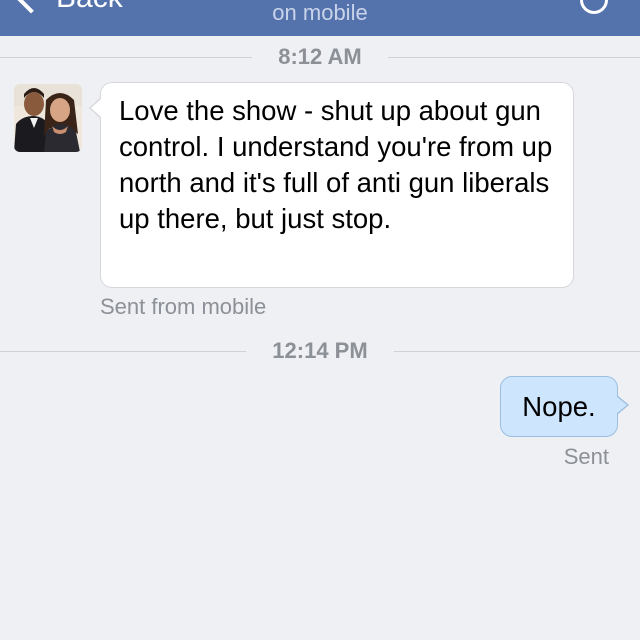 Image resolution: width=640 pixels, height=640 pixels. I want to click on timestamp: 8:12 AM, so click(320, 56).